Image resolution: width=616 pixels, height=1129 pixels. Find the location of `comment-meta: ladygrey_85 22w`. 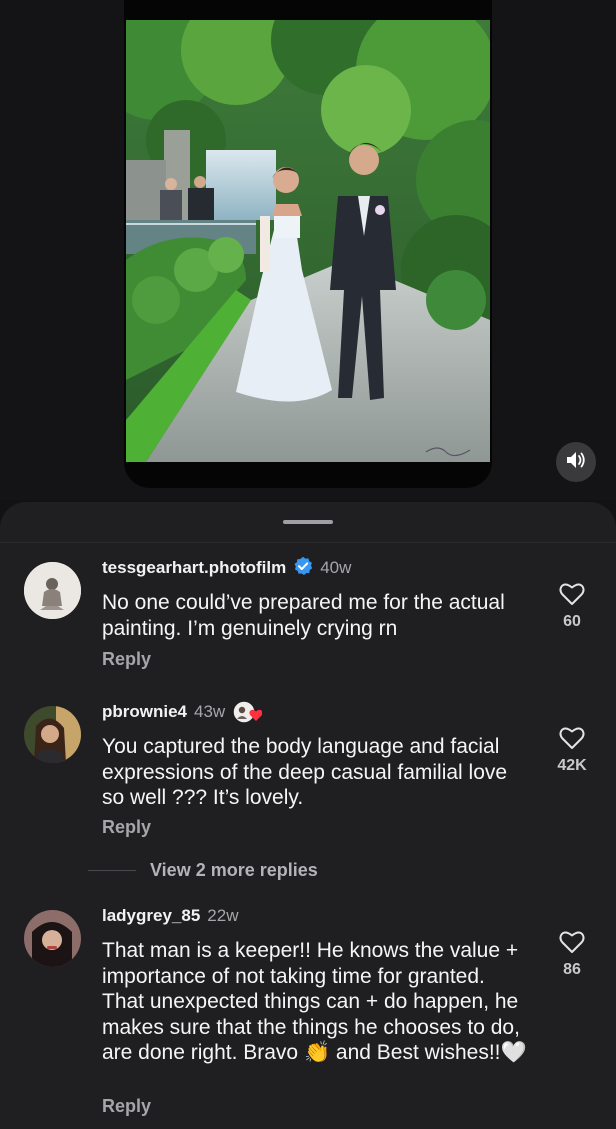

comment-meta: ladygrey_85 22w is located at coordinates (170, 916).